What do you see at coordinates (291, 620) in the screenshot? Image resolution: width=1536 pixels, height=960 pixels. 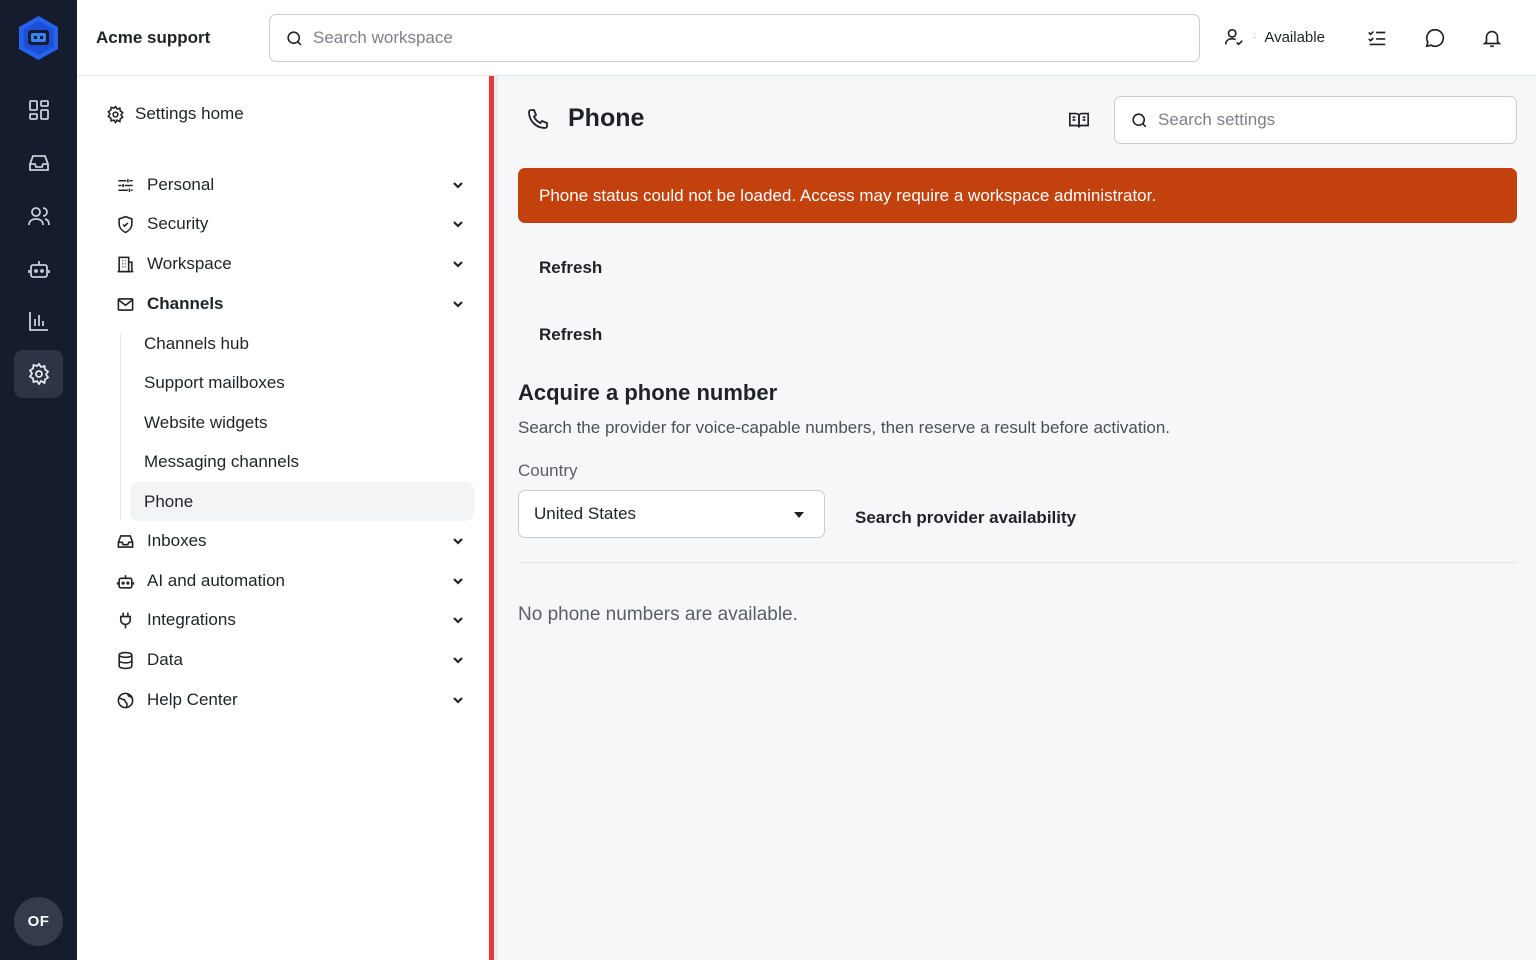 I see `sidebar-item-integrations: Integrations` at bounding box center [291, 620].